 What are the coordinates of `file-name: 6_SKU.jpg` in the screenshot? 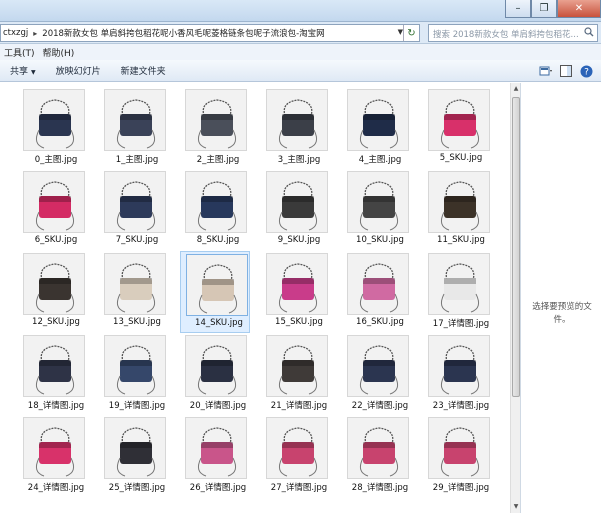 It's located at (56, 240).